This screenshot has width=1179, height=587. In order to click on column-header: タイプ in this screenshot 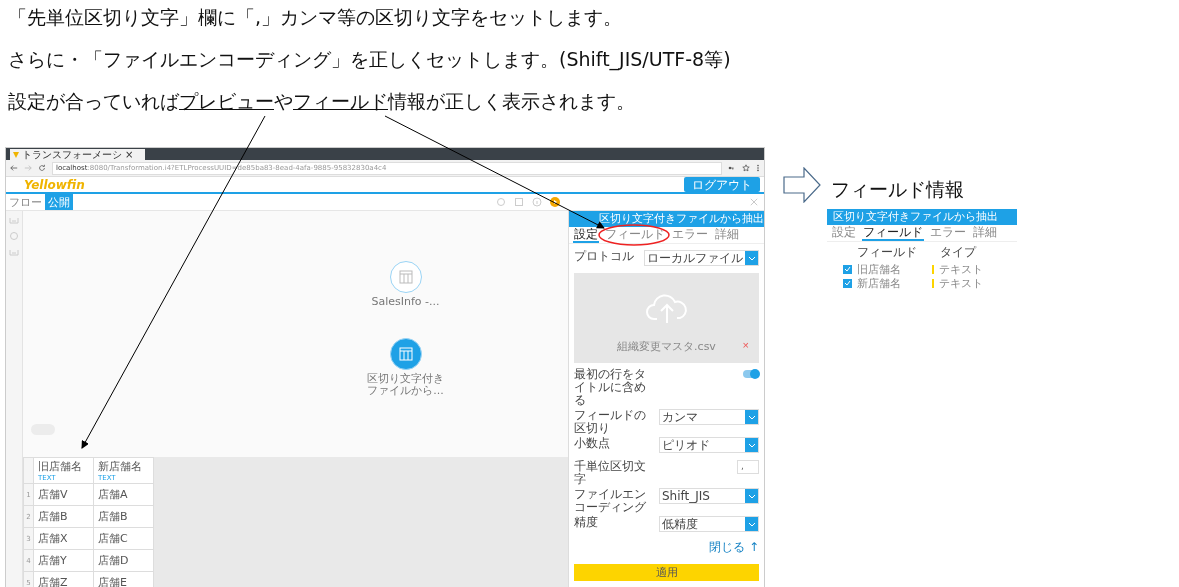, I will do `click(958, 252)`.